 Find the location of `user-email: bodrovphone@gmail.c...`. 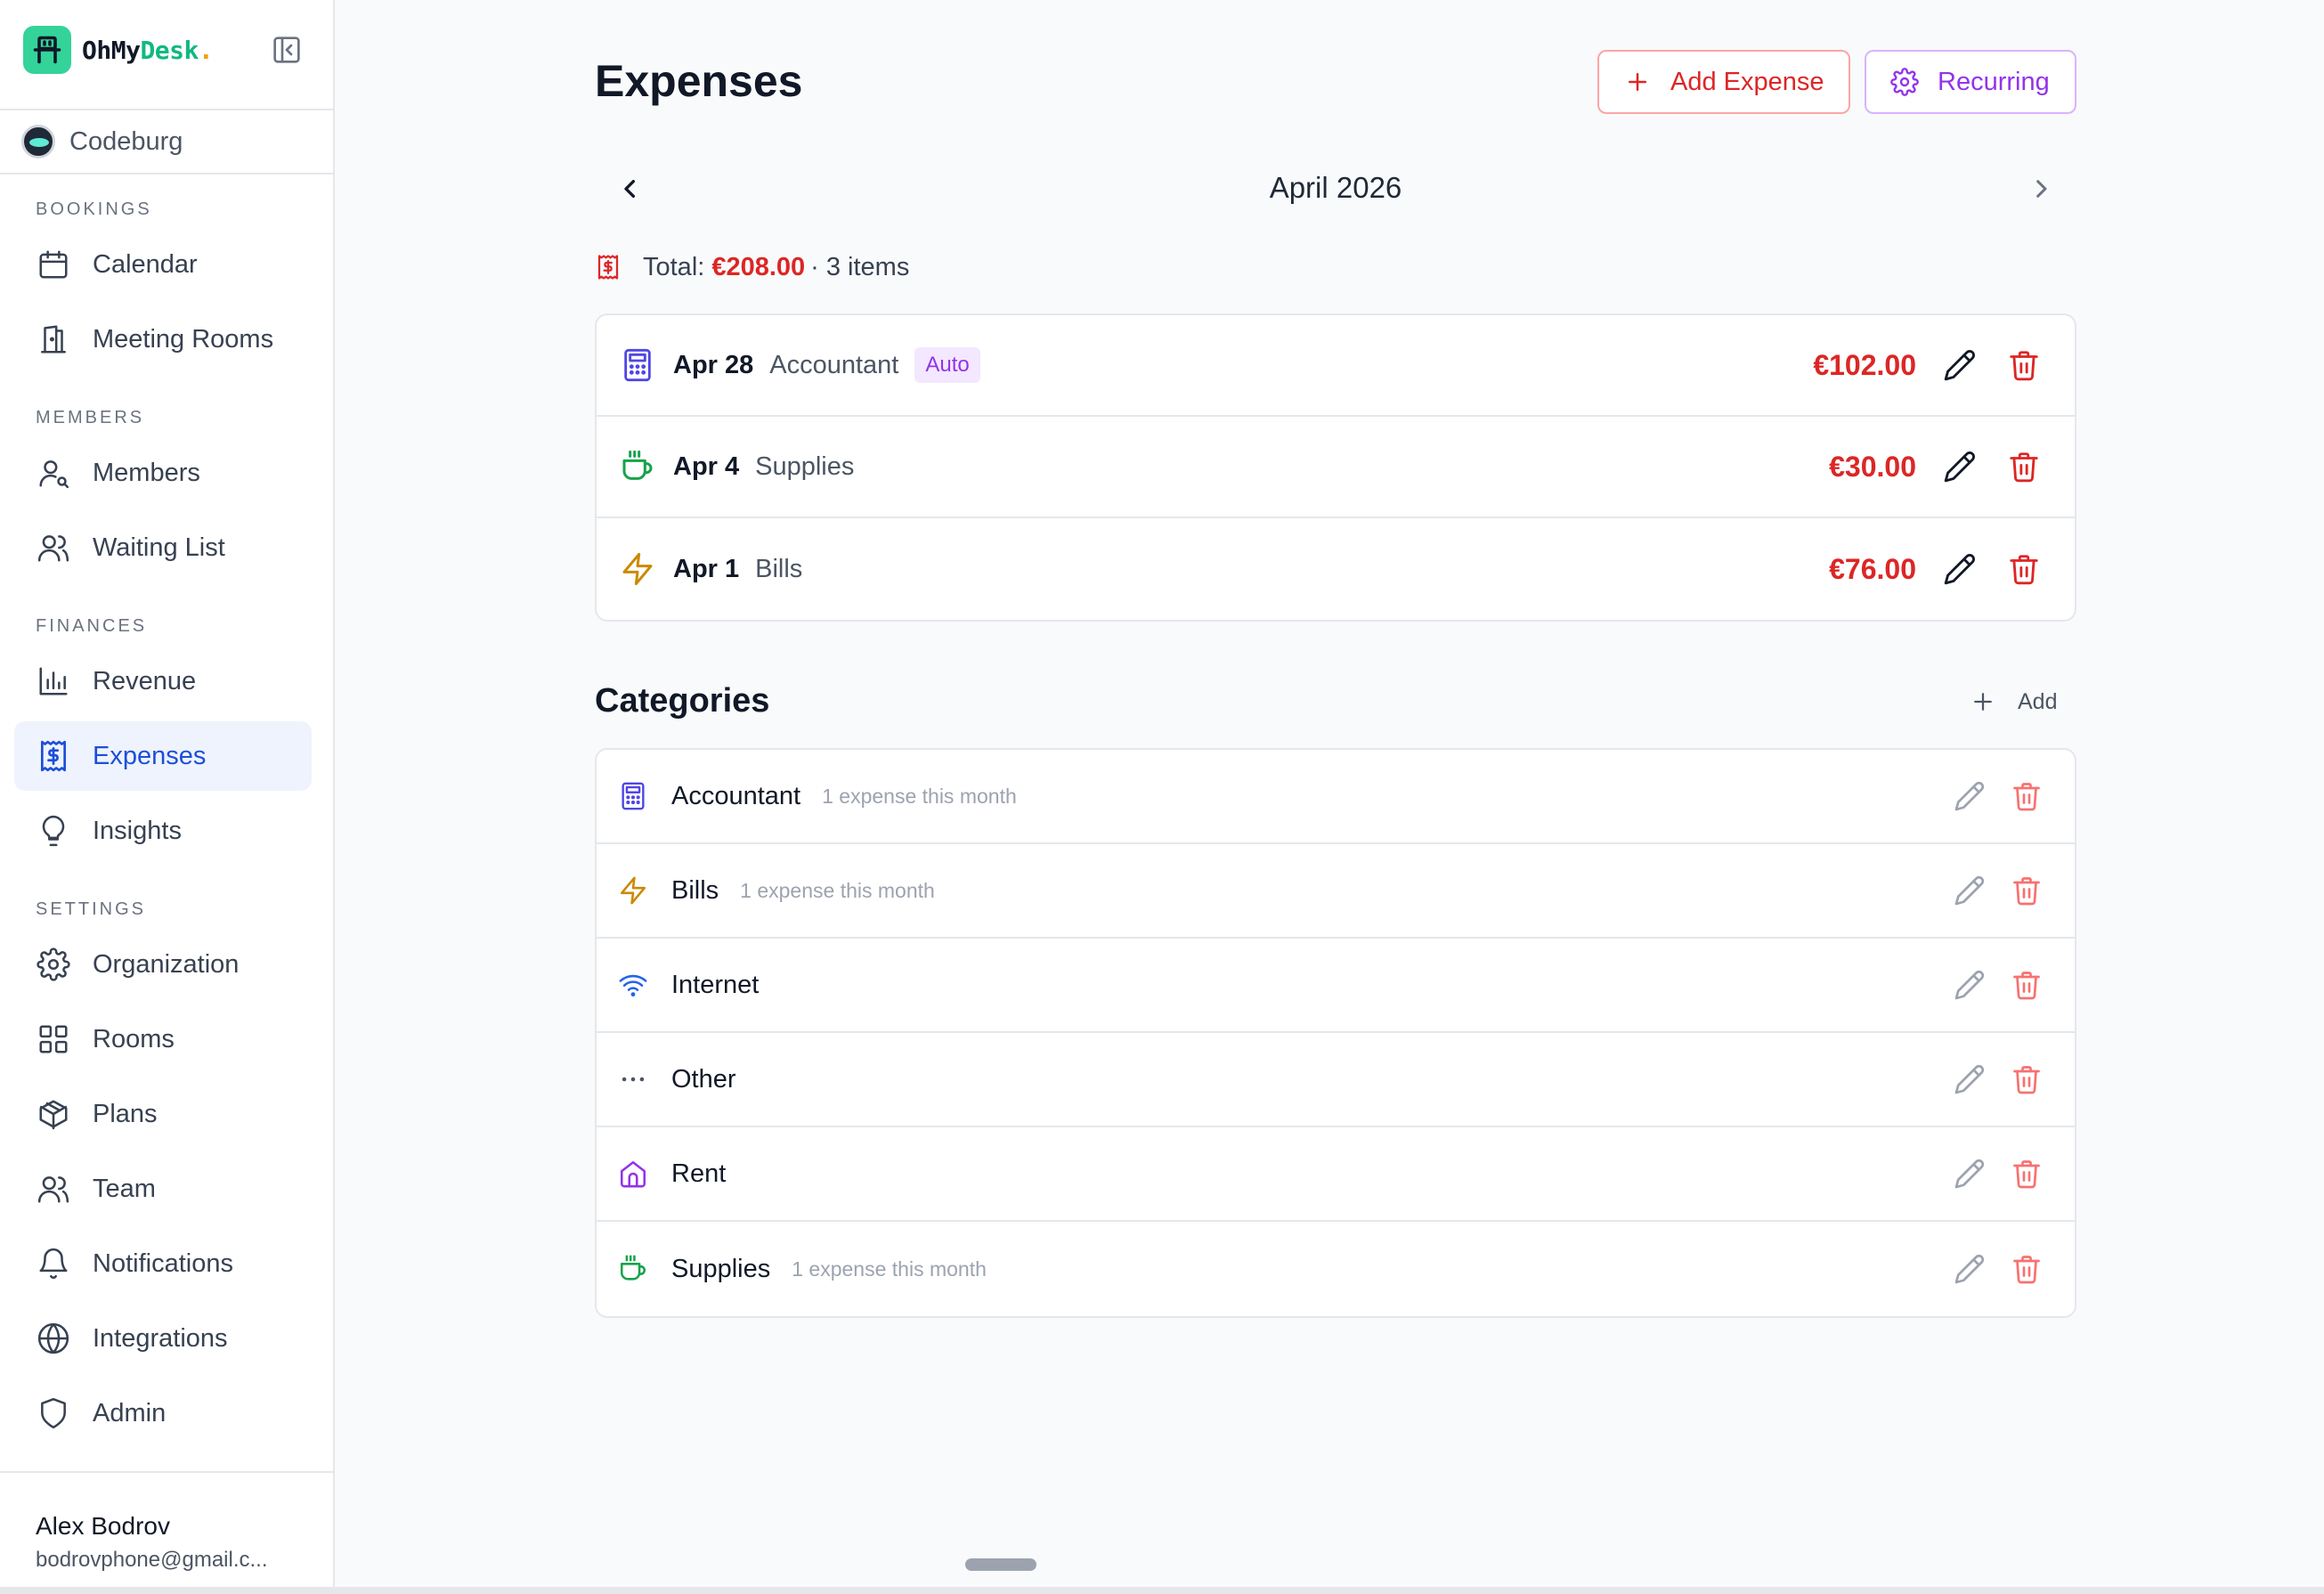

user-email: bodrovphone@gmail.c... is located at coordinates (152, 1560).